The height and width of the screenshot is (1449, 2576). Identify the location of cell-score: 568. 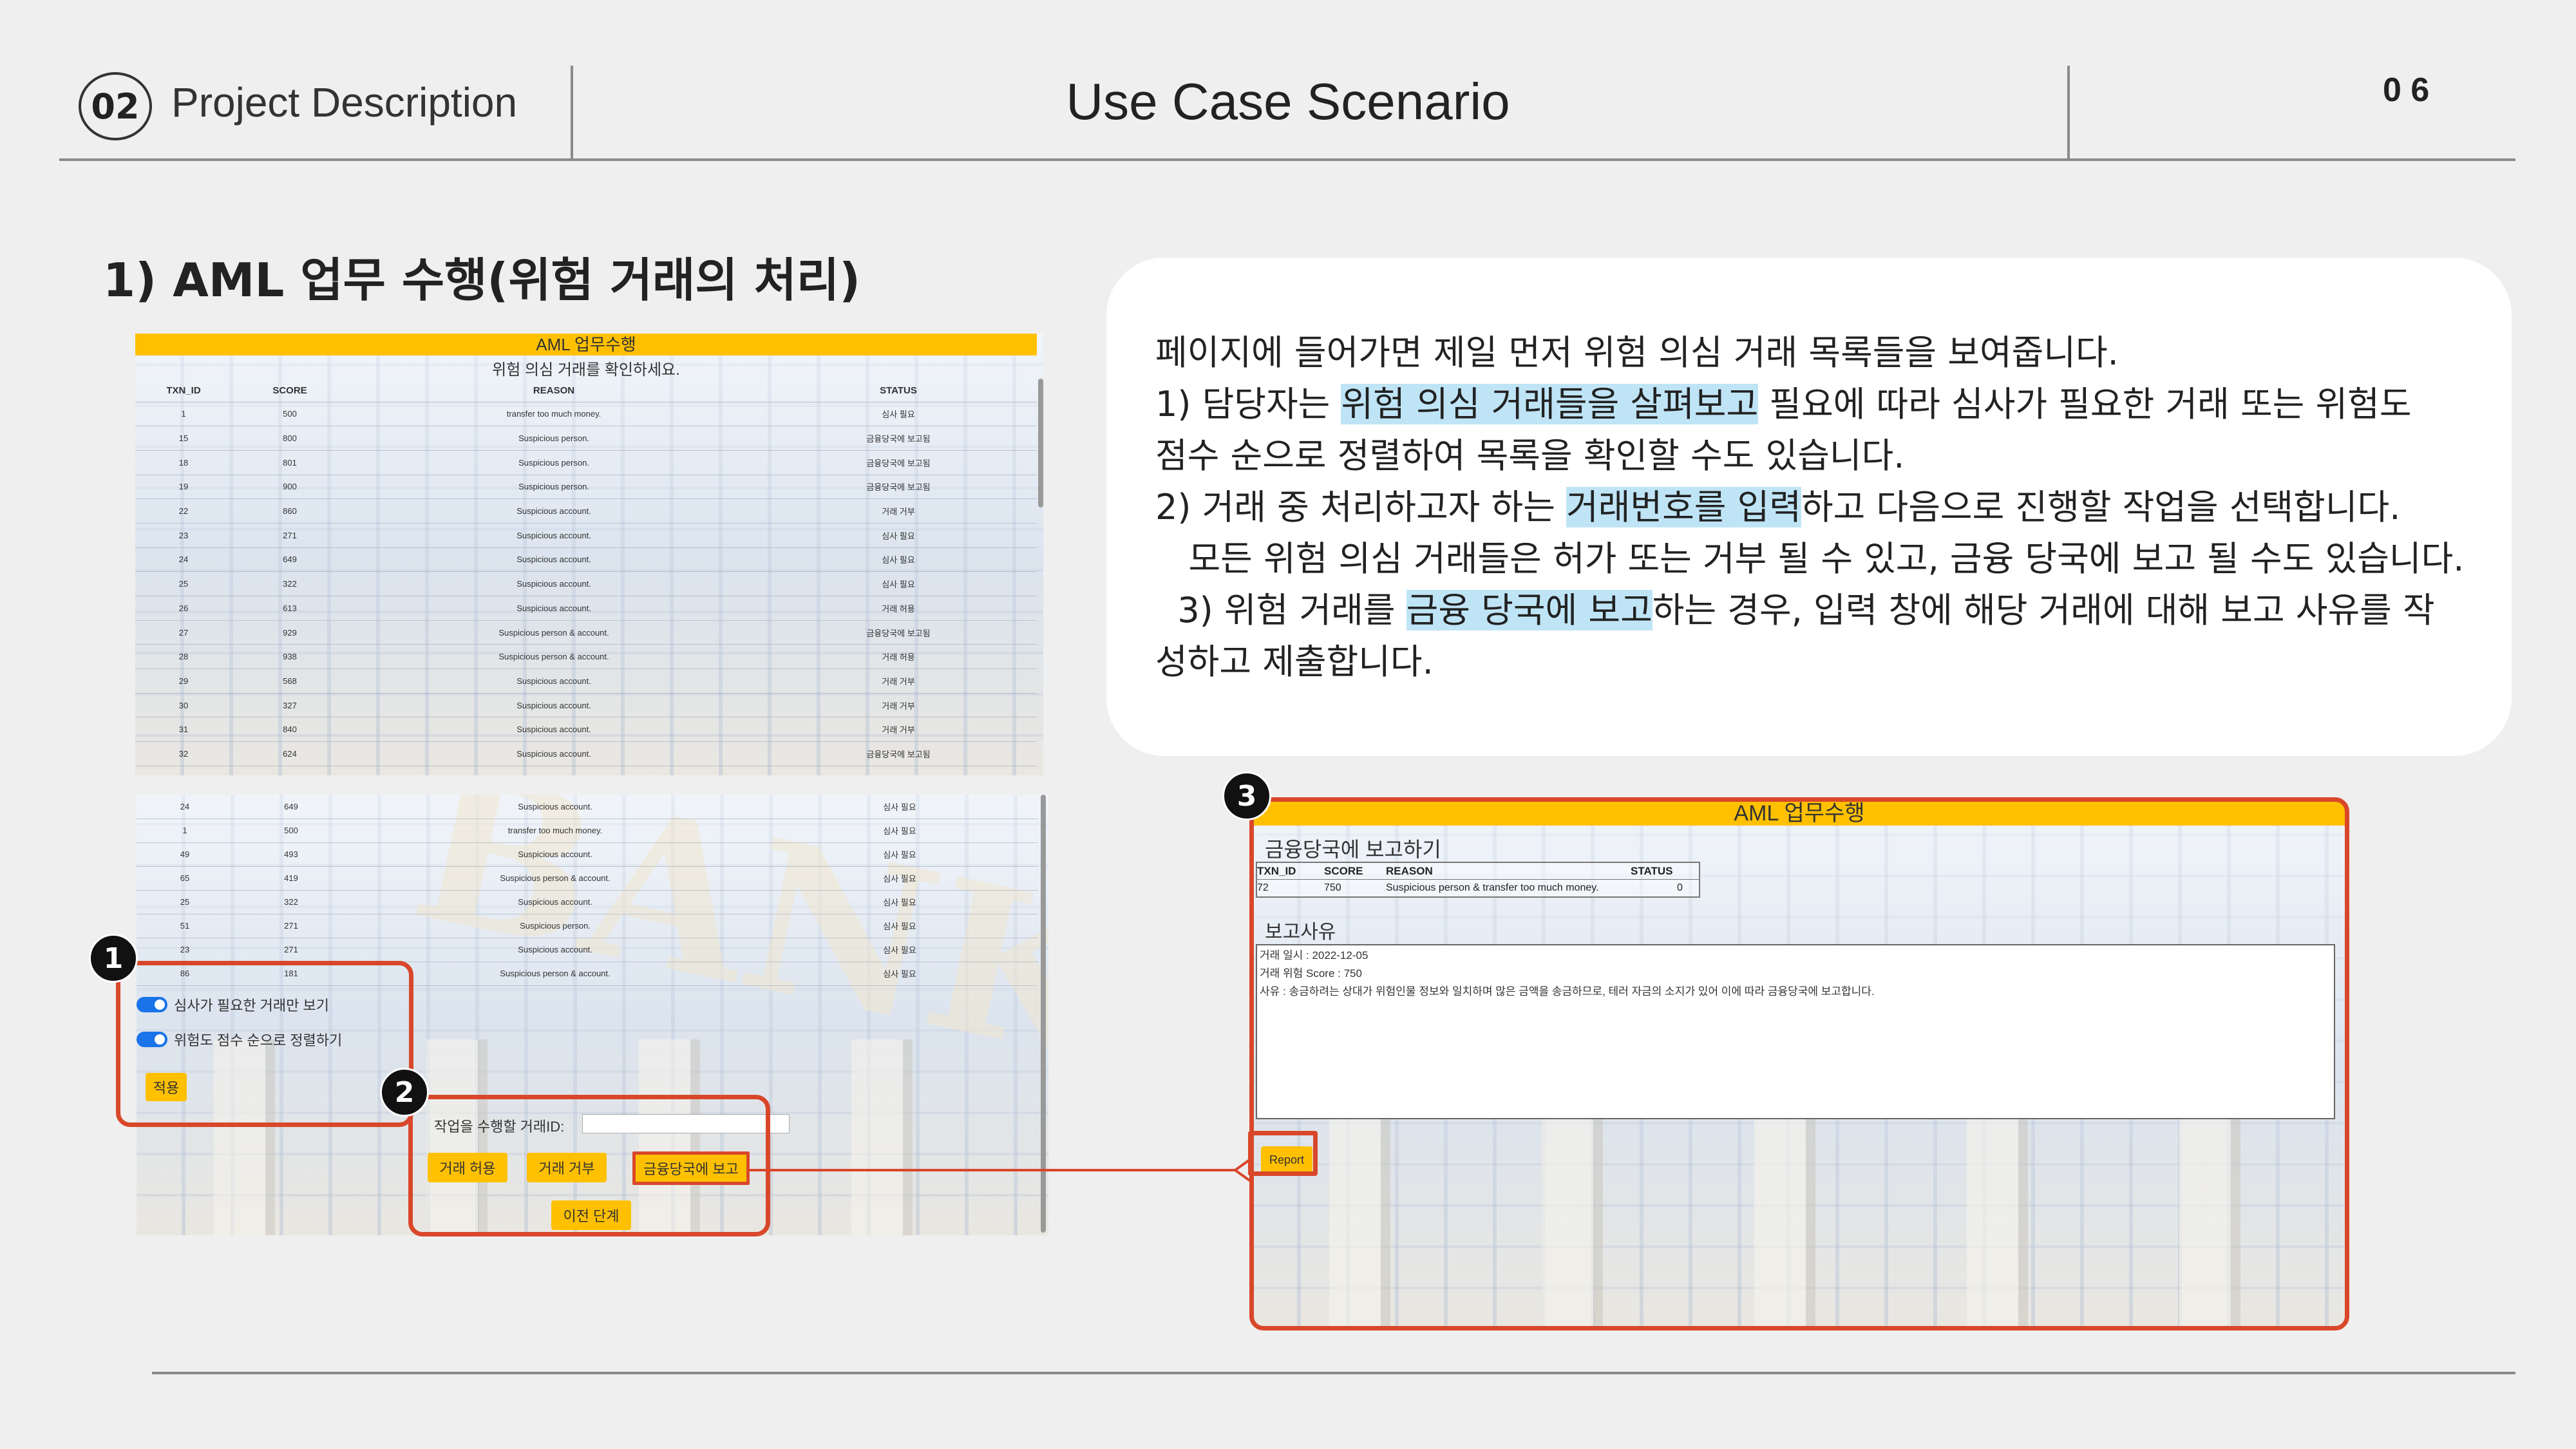
(290, 681).